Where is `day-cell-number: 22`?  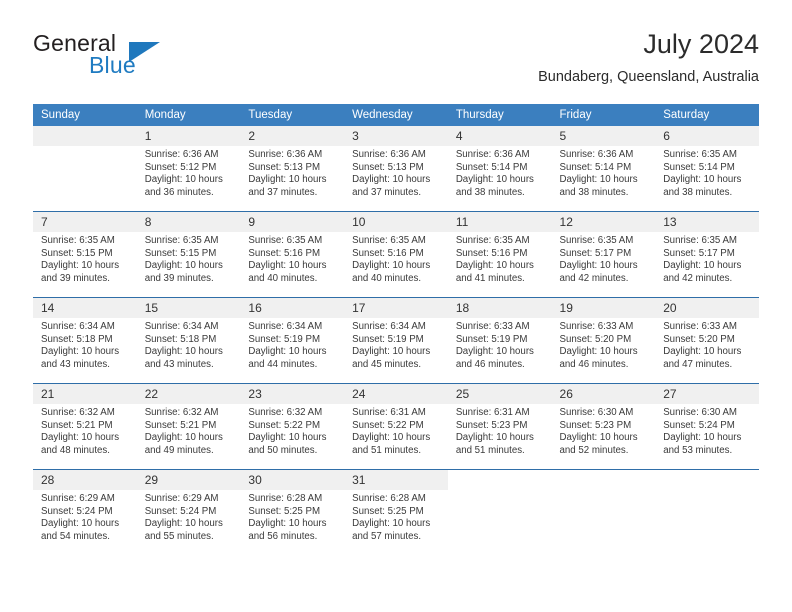 day-cell-number: 22 is located at coordinates (188, 394).